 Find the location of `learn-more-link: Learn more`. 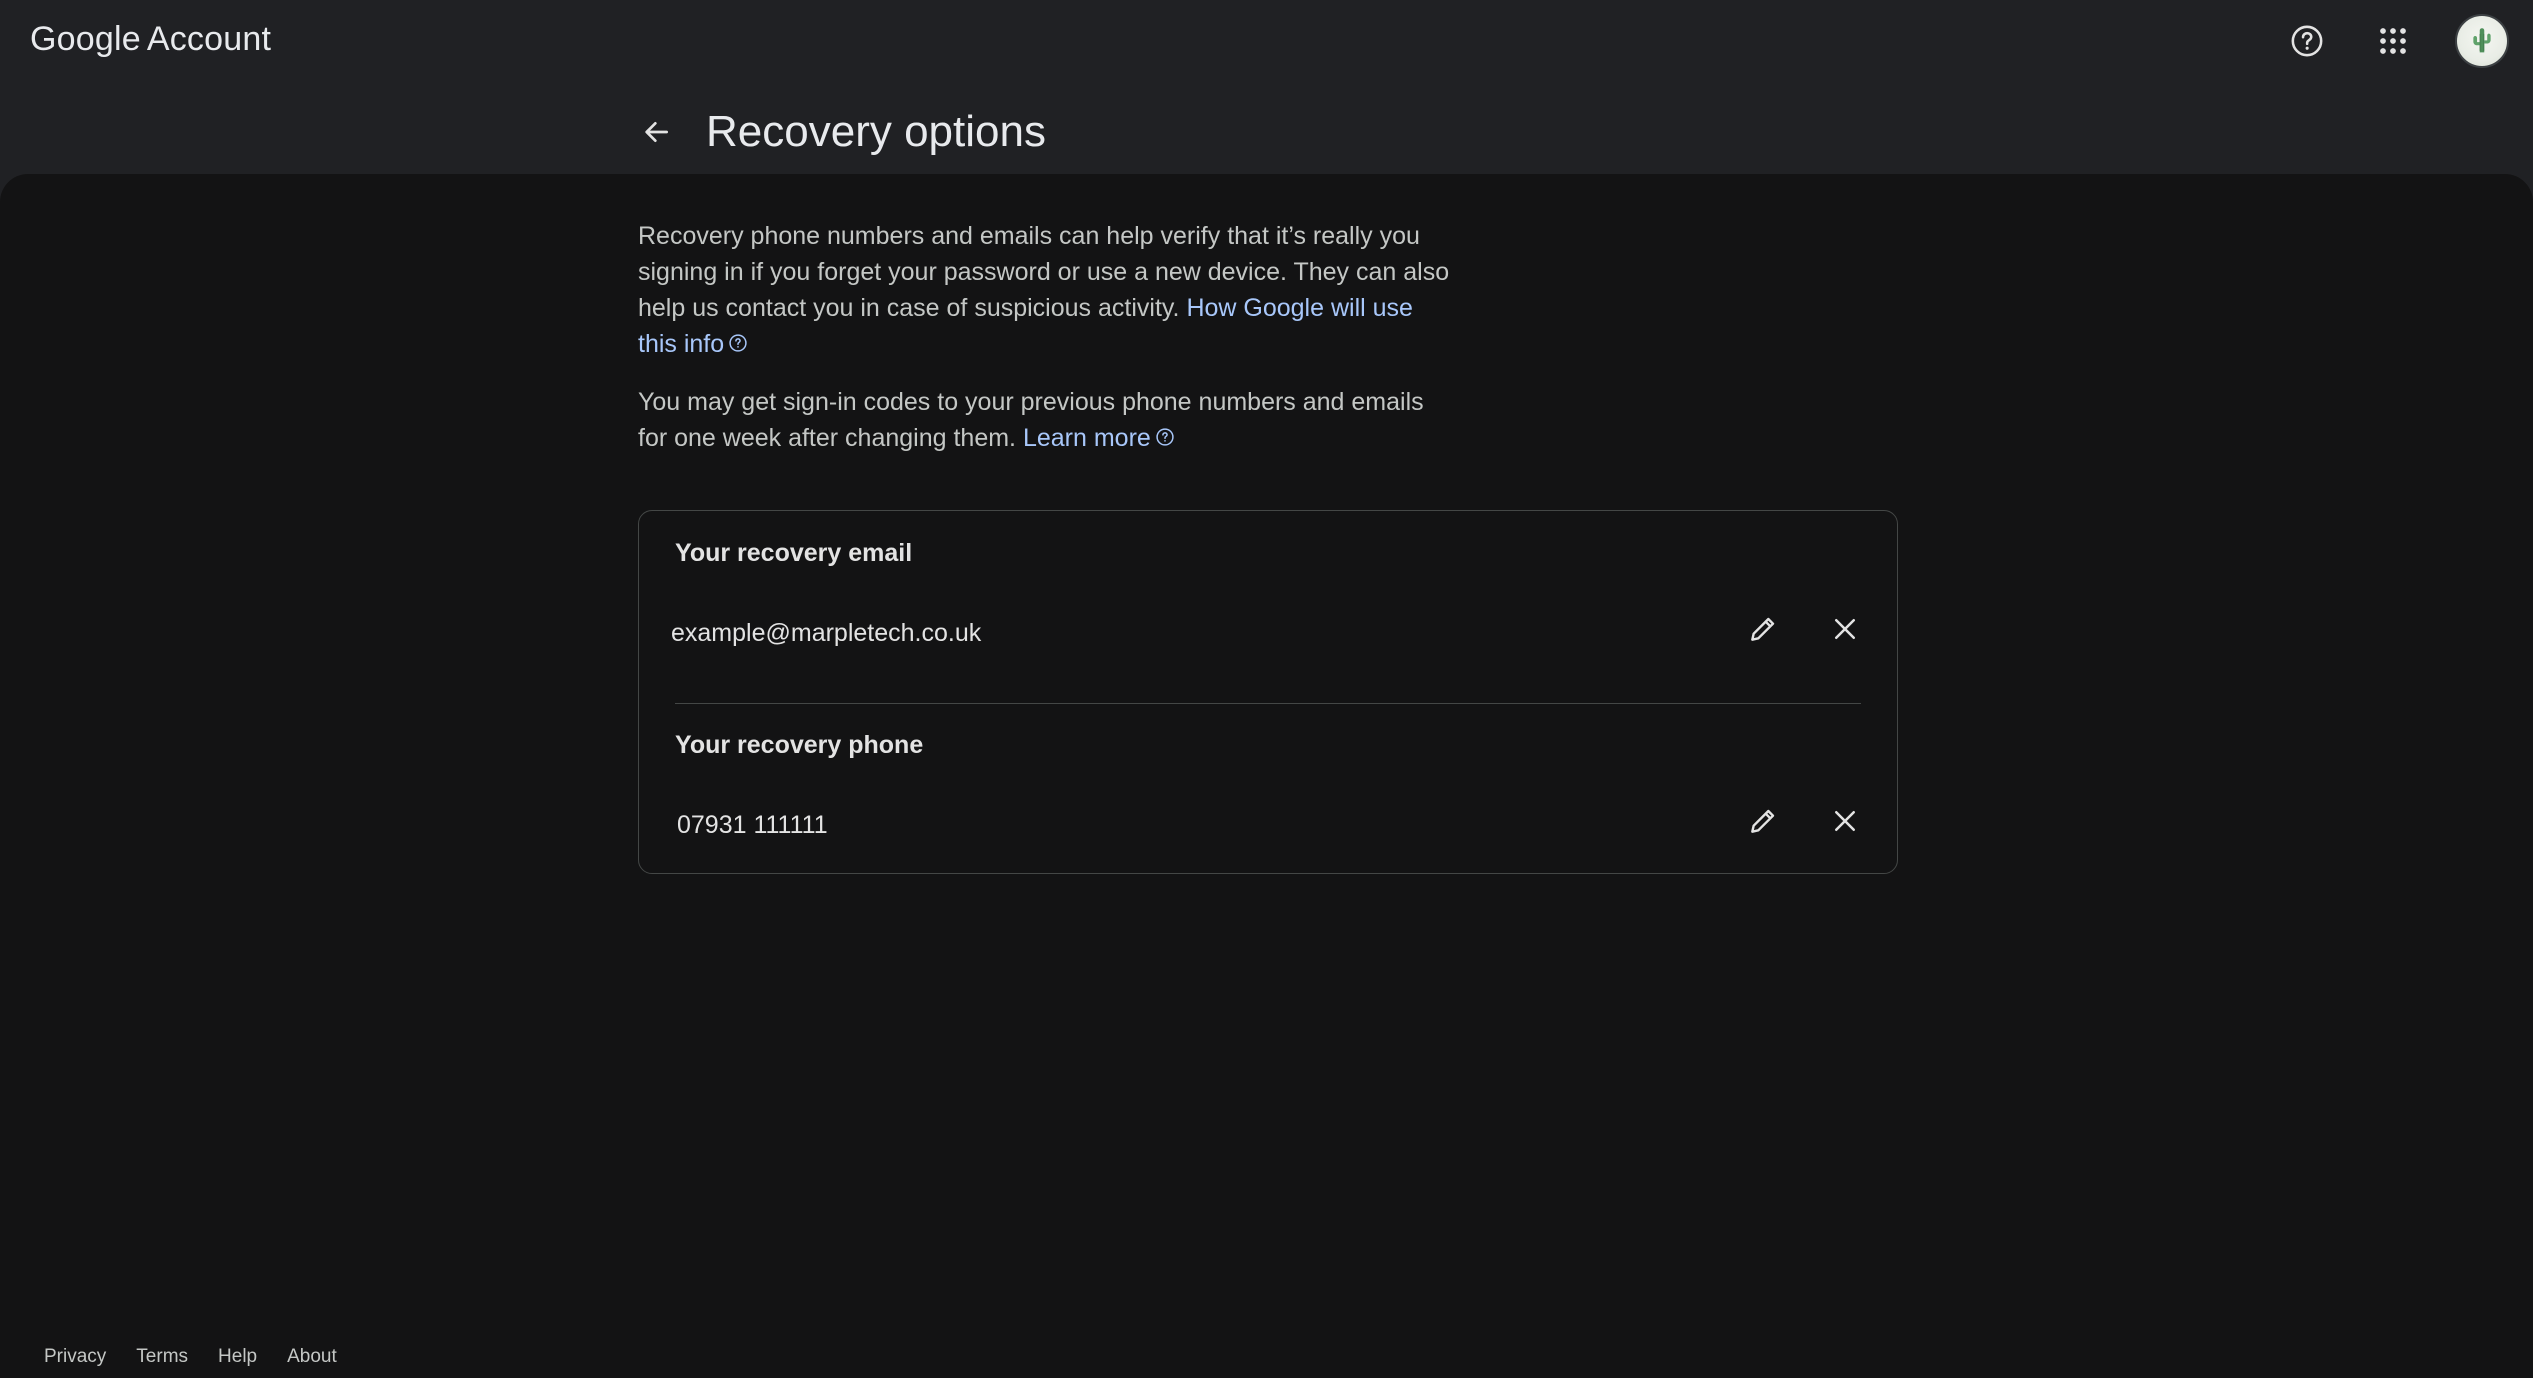

learn-more-link: Learn more is located at coordinates (1087, 438).